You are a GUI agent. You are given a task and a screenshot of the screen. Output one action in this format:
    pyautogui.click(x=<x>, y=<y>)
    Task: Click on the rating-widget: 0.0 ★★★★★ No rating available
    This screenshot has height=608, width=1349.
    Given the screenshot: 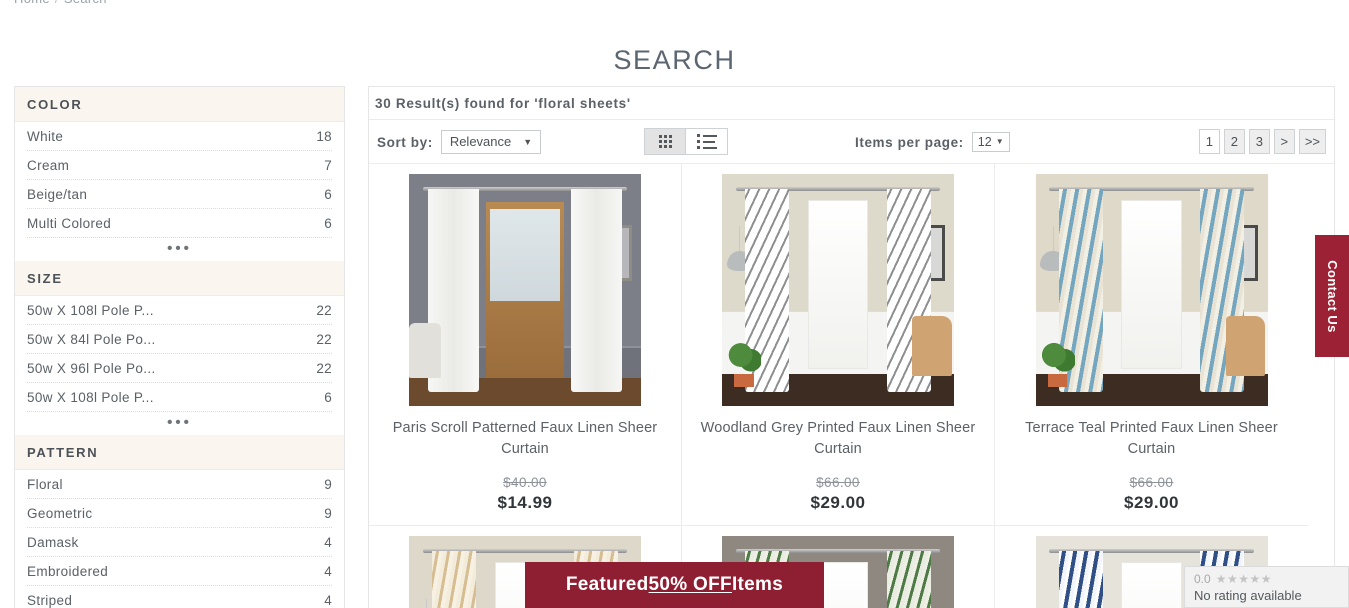 What is the action you would take?
    pyautogui.click(x=1266, y=587)
    